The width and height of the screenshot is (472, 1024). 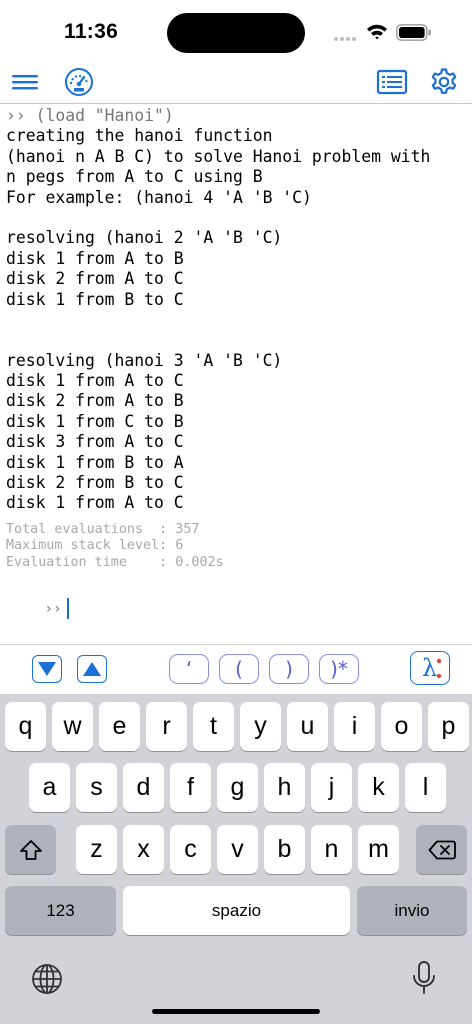 I want to click on wifi-icon, so click(x=377, y=31).